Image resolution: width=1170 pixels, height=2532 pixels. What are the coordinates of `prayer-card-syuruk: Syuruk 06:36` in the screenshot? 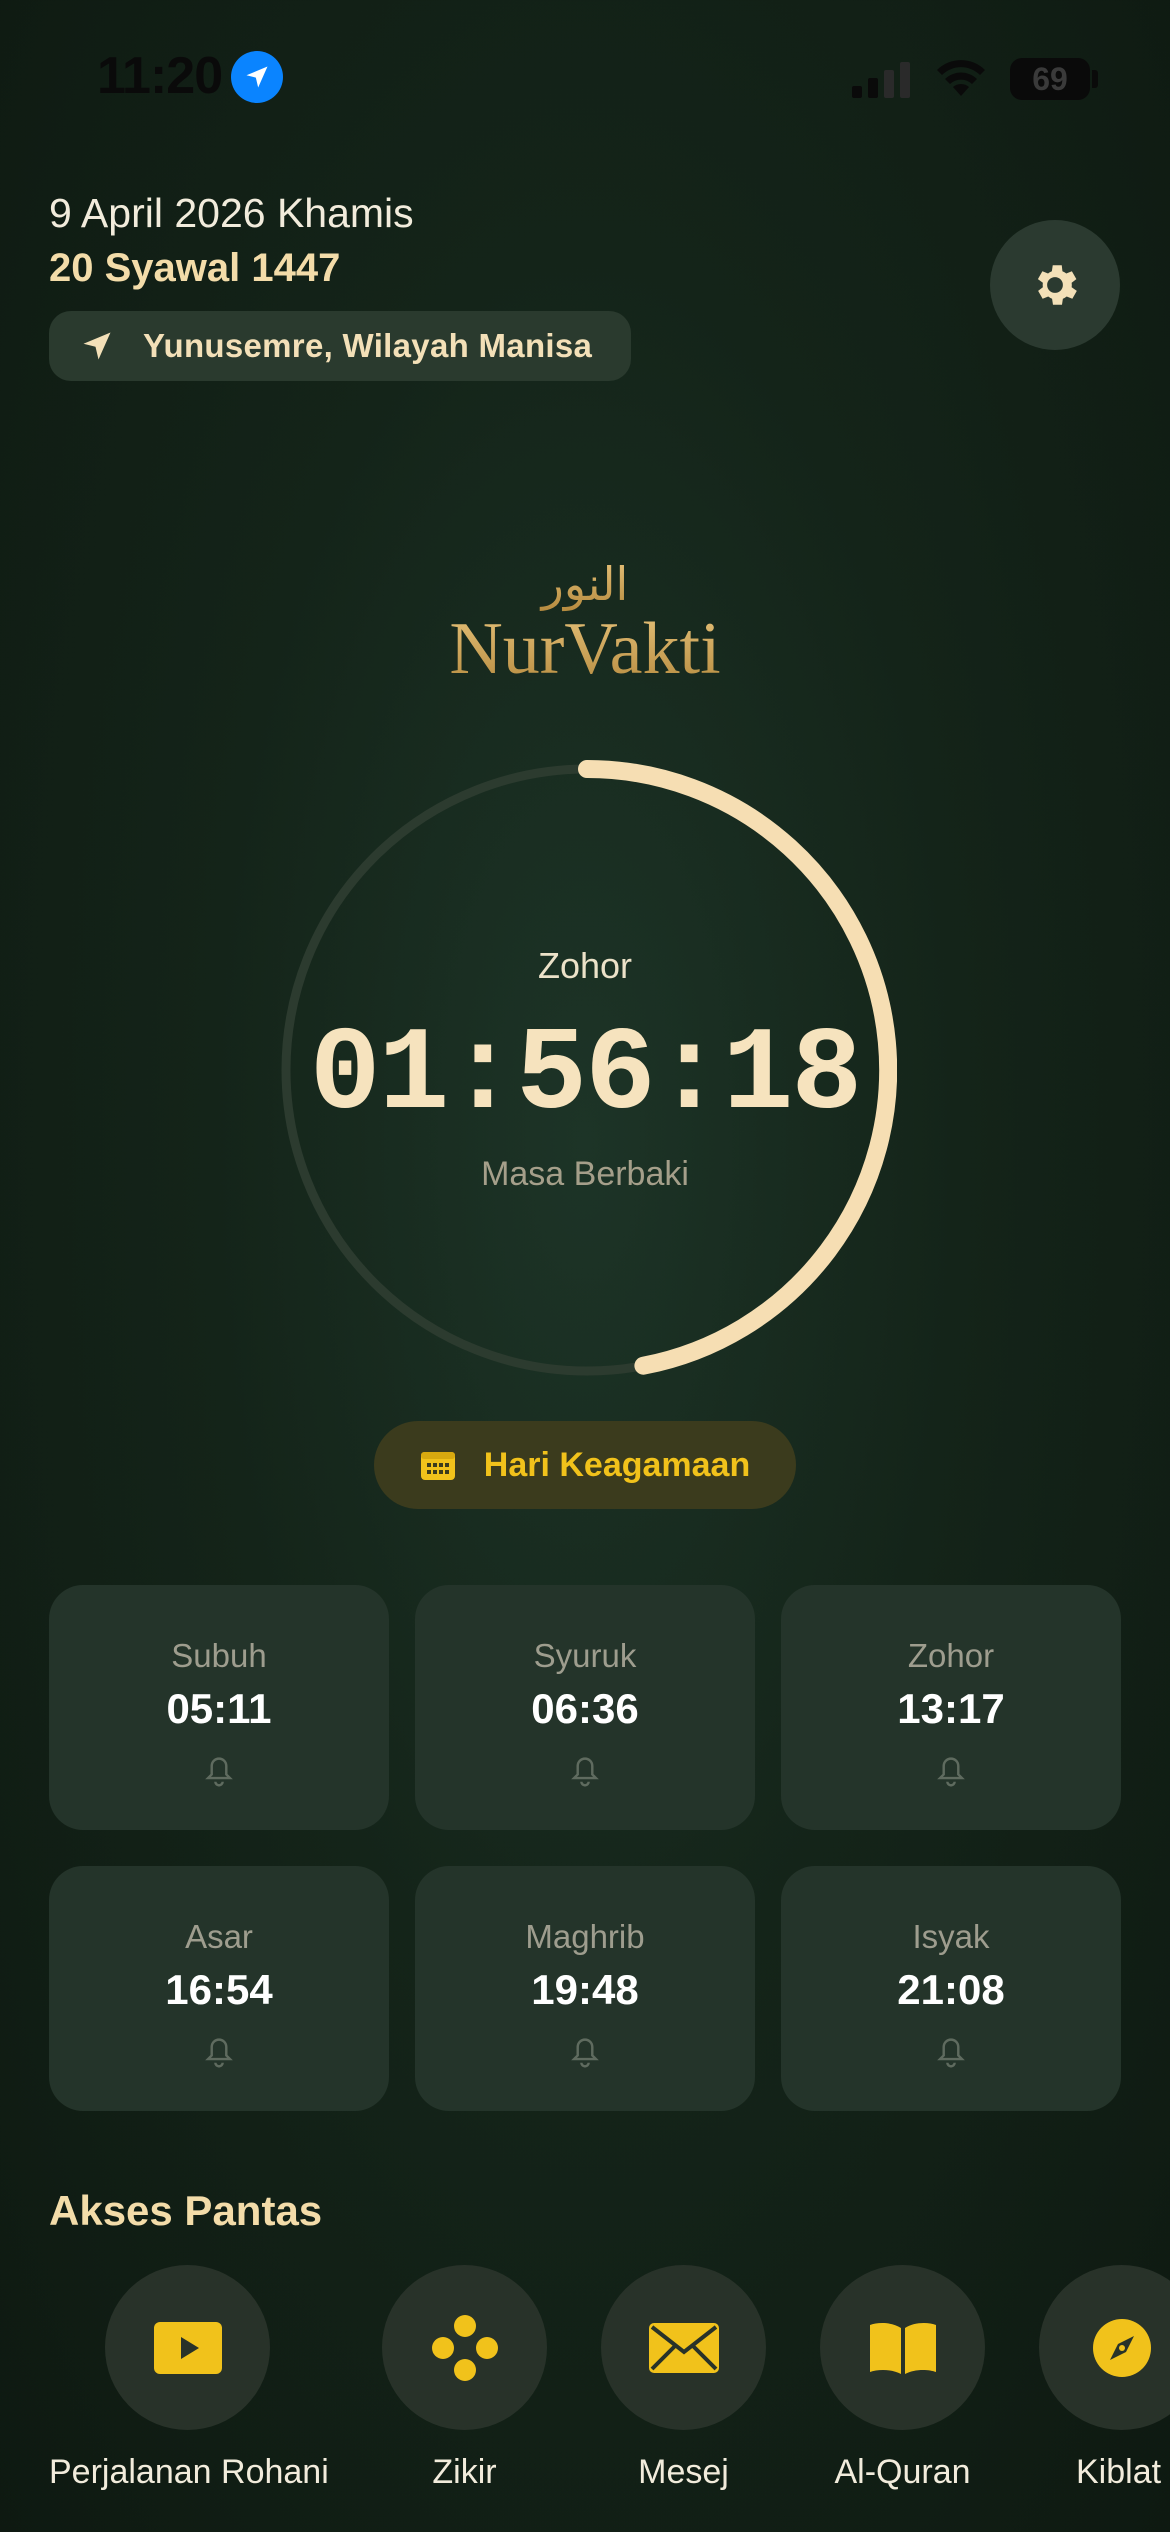 It's located at (585, 1707).